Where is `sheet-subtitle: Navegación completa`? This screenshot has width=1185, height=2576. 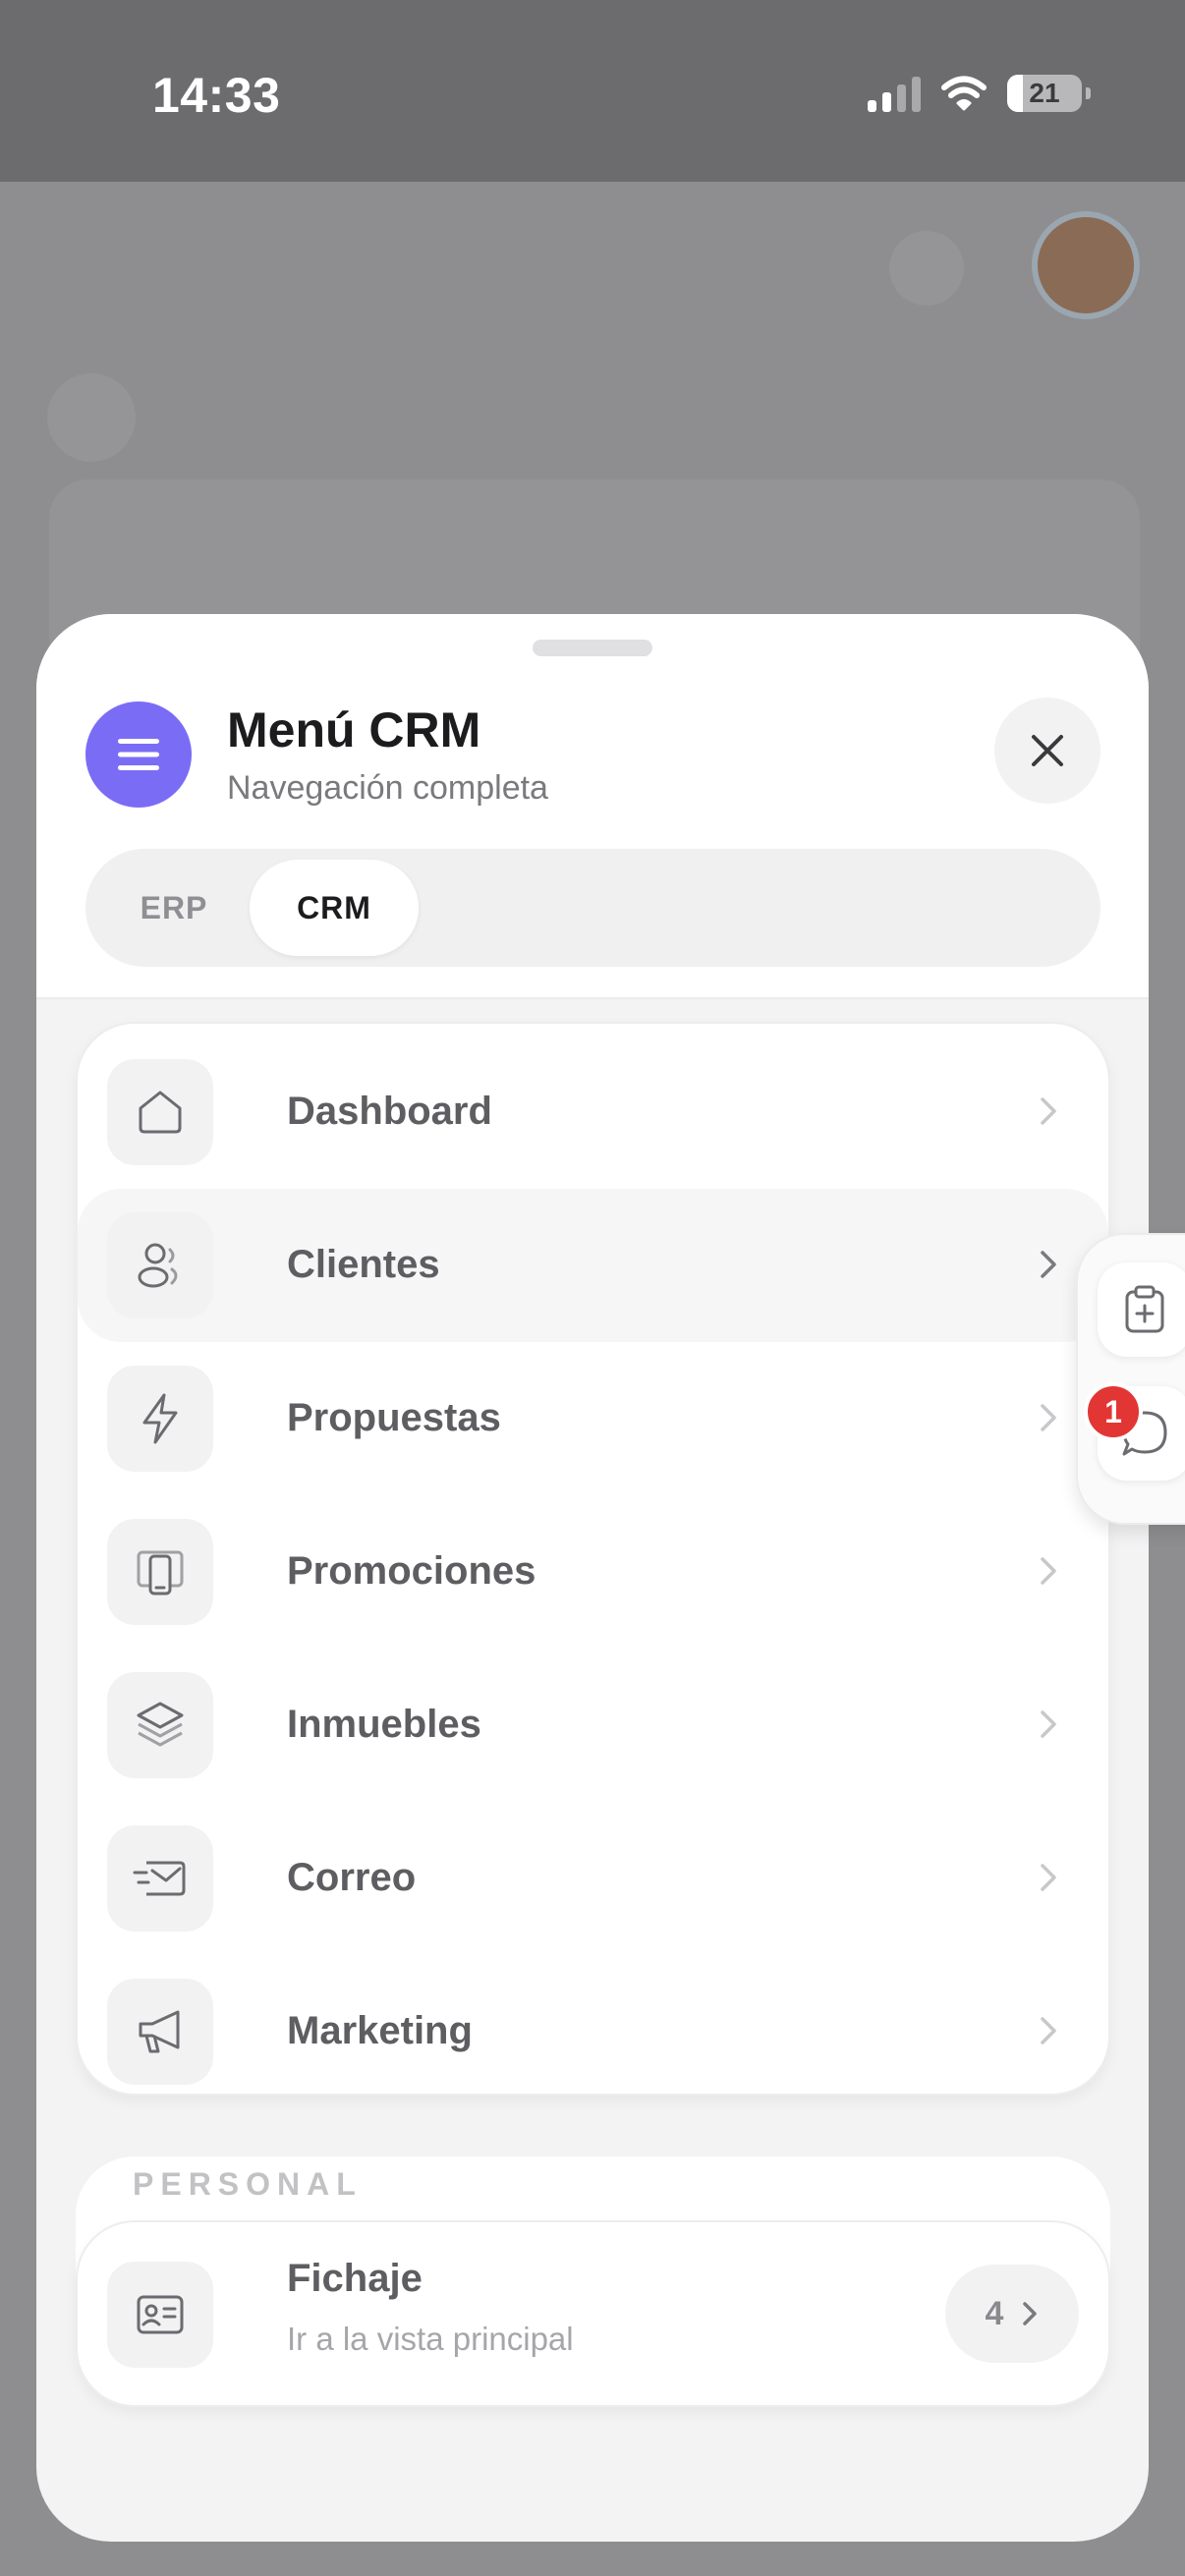 sheet-subtitle: Navegación completa is located at coordinates (387, 788).